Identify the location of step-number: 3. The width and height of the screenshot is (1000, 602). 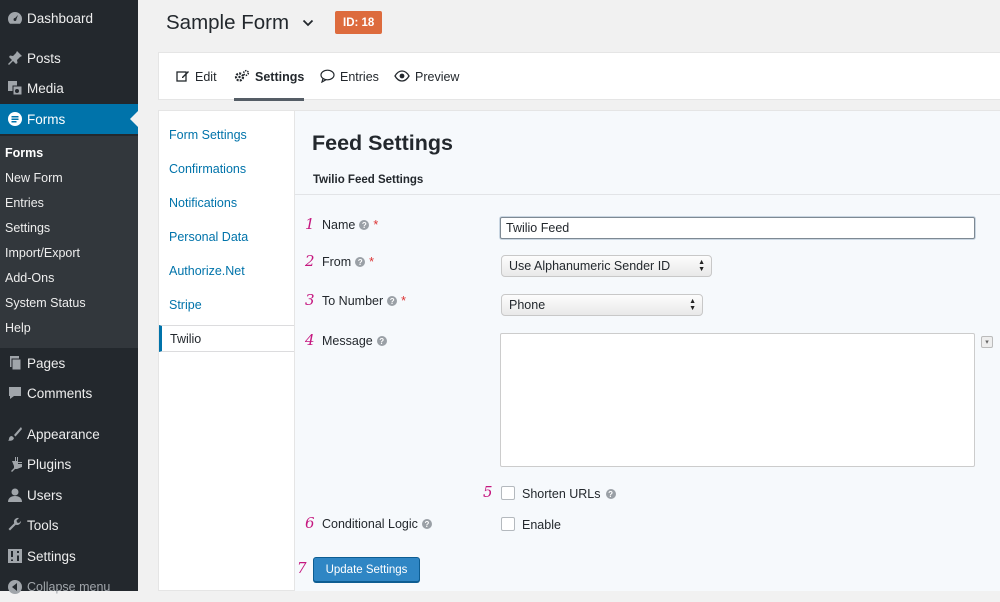
(310, 300).